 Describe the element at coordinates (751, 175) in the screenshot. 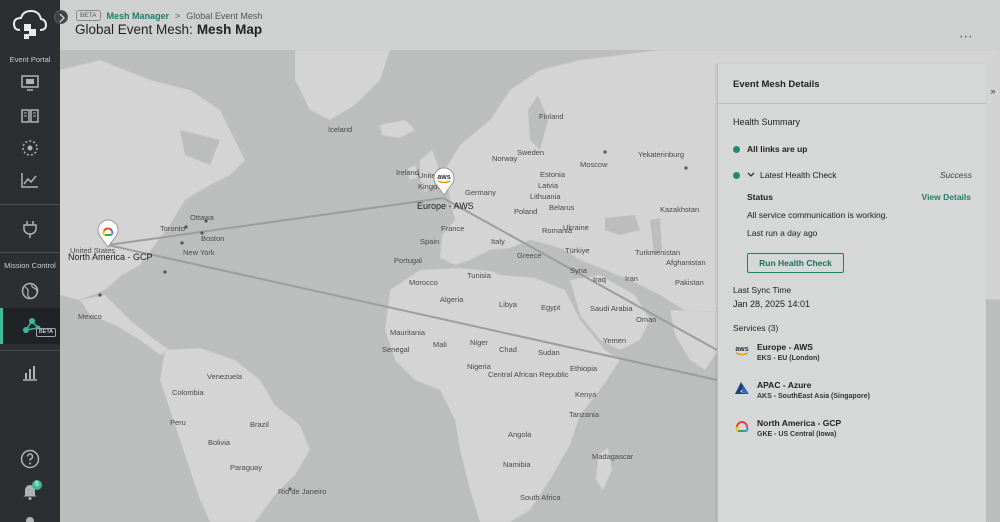

I see `chevron-down-icon` at that location.